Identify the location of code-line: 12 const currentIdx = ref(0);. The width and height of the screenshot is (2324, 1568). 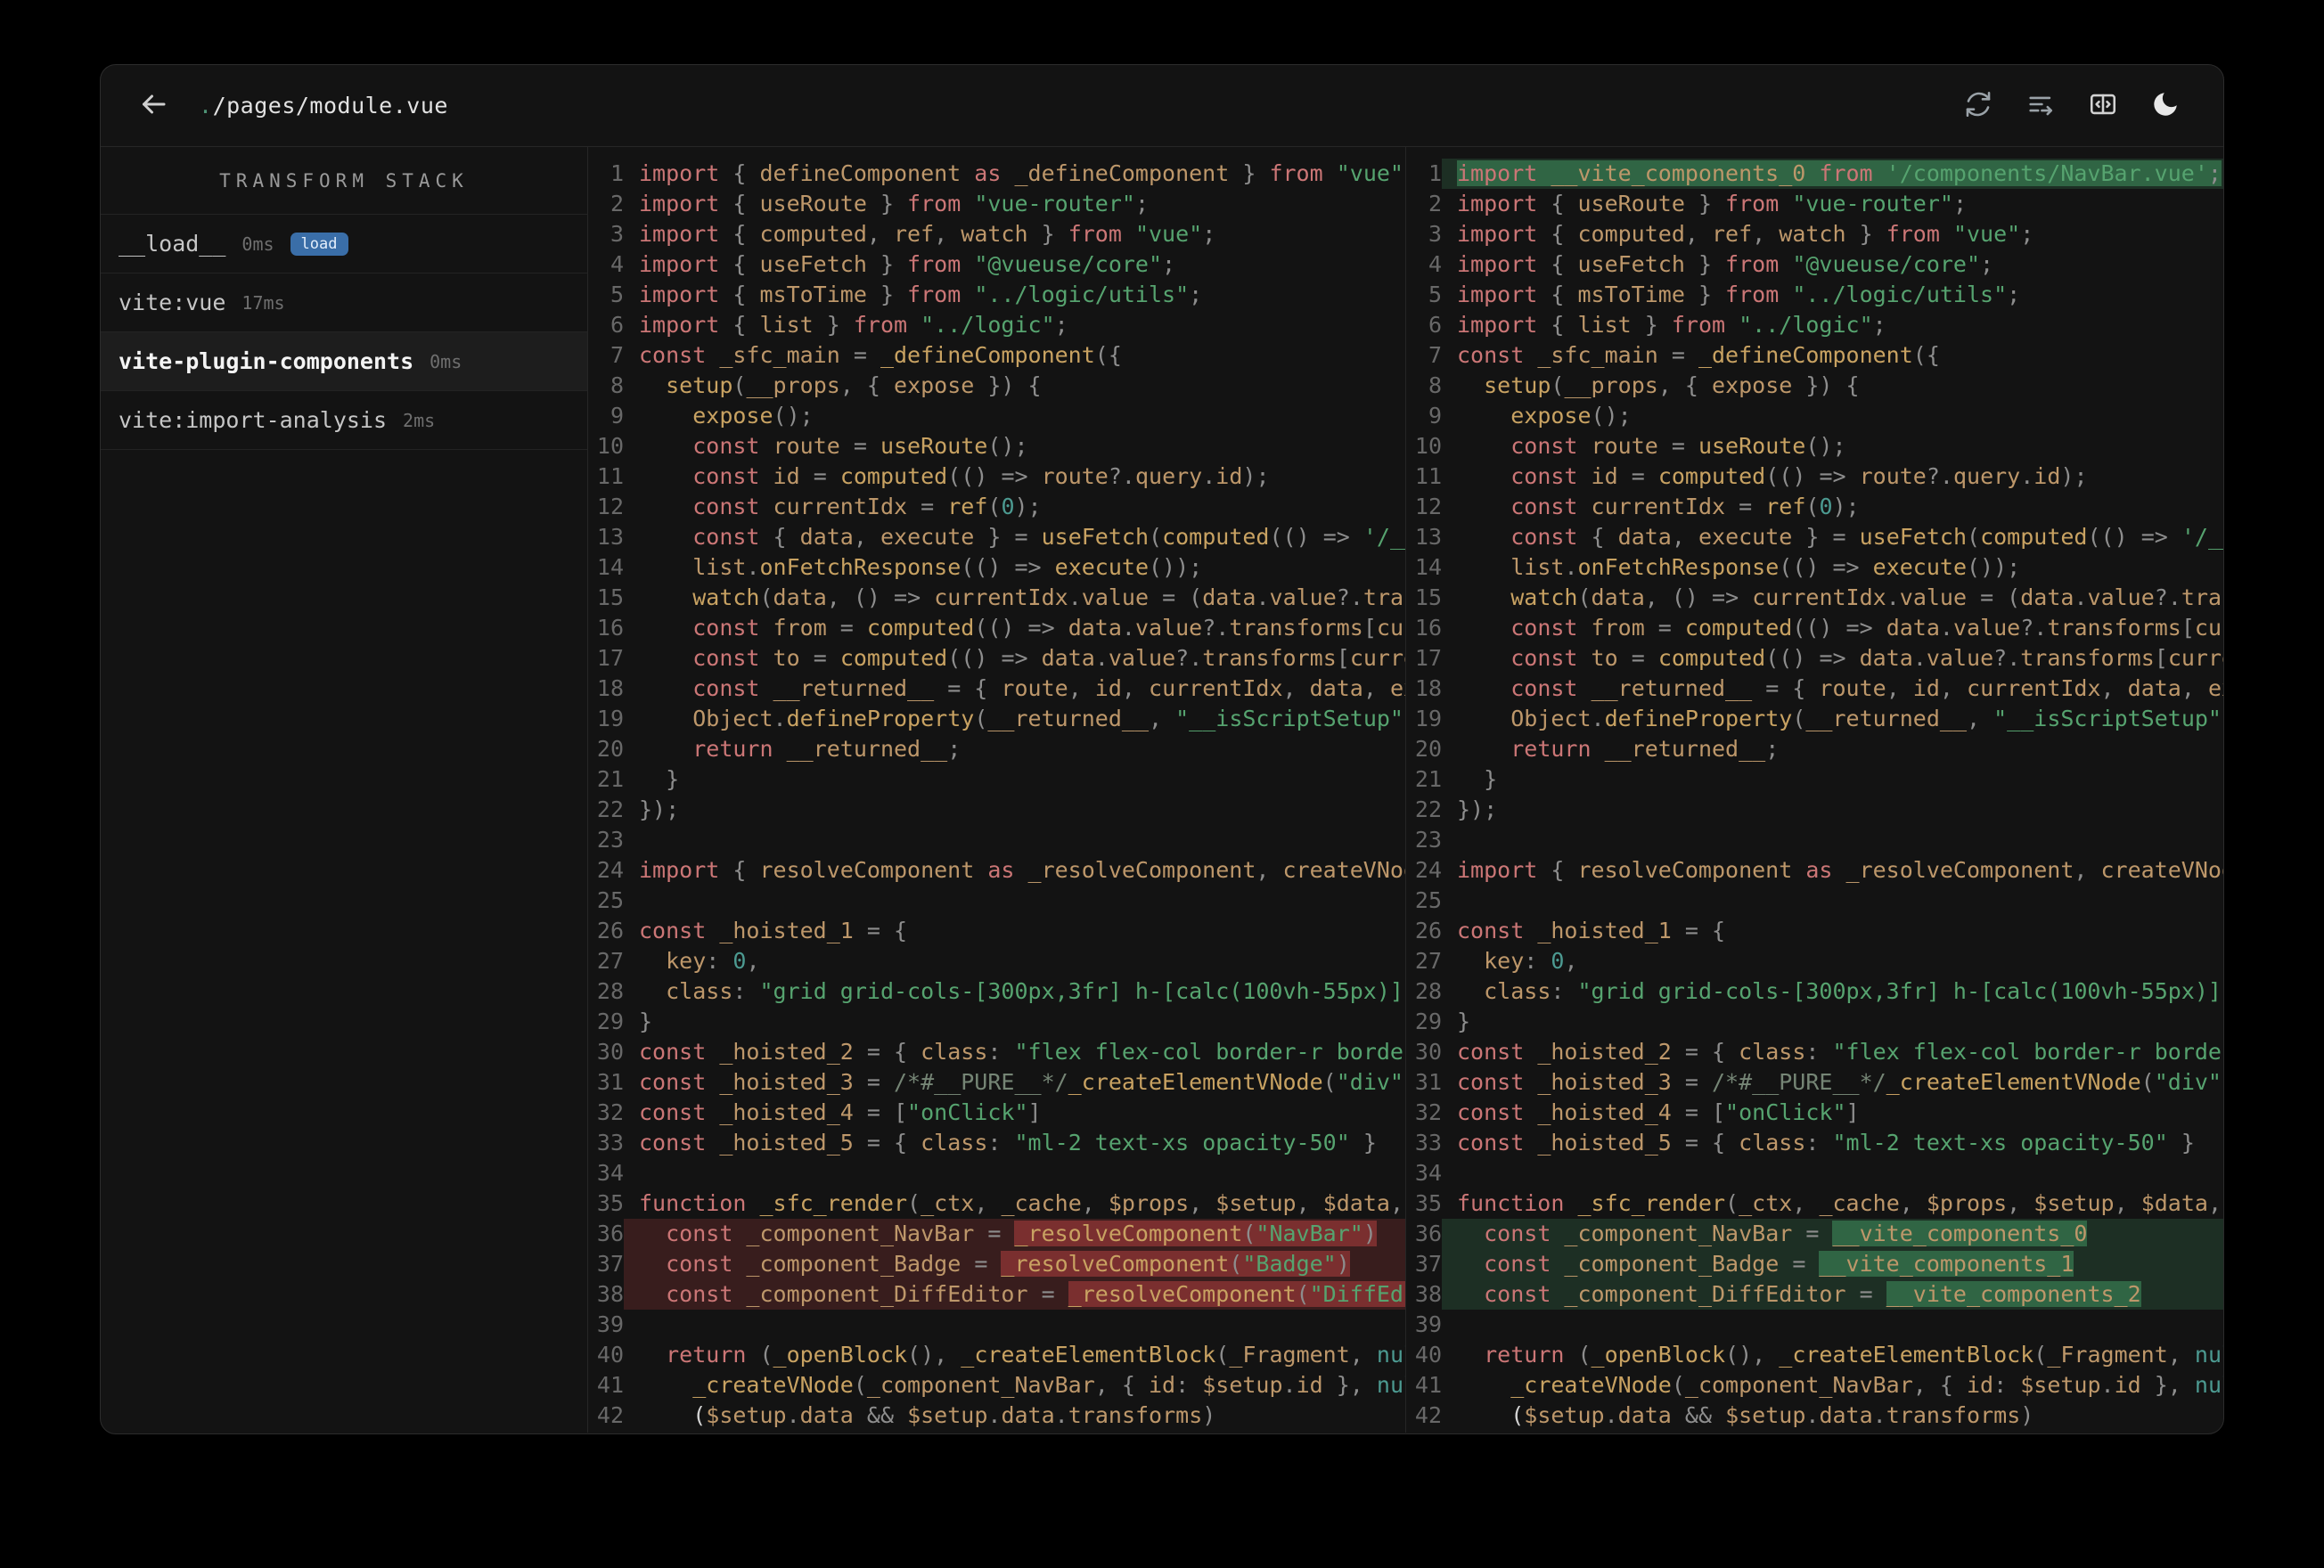
(996, 507).